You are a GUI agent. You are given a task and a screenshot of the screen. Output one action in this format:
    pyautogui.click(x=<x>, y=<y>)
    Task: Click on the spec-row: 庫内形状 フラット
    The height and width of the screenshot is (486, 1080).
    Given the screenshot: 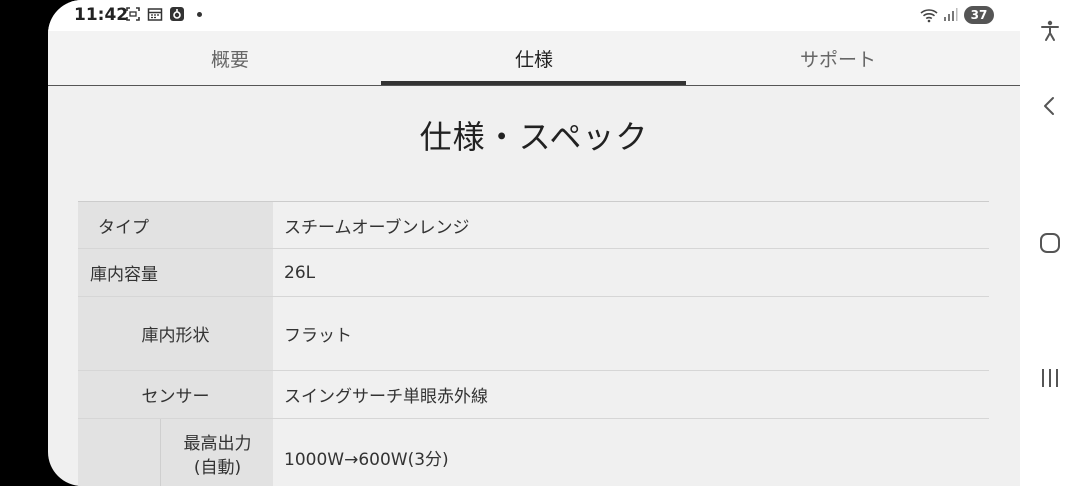 What is the action you would take?
    pyautogui.click(x=533, y=334)
    